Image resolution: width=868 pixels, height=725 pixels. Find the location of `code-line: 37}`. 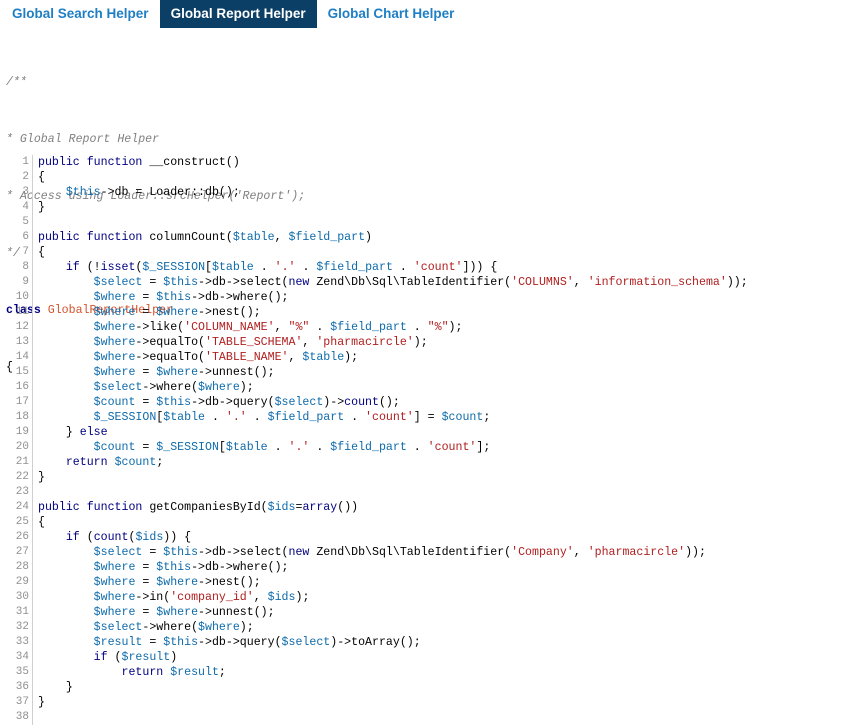

code-line: 37} is located at coordinates (434, 702).